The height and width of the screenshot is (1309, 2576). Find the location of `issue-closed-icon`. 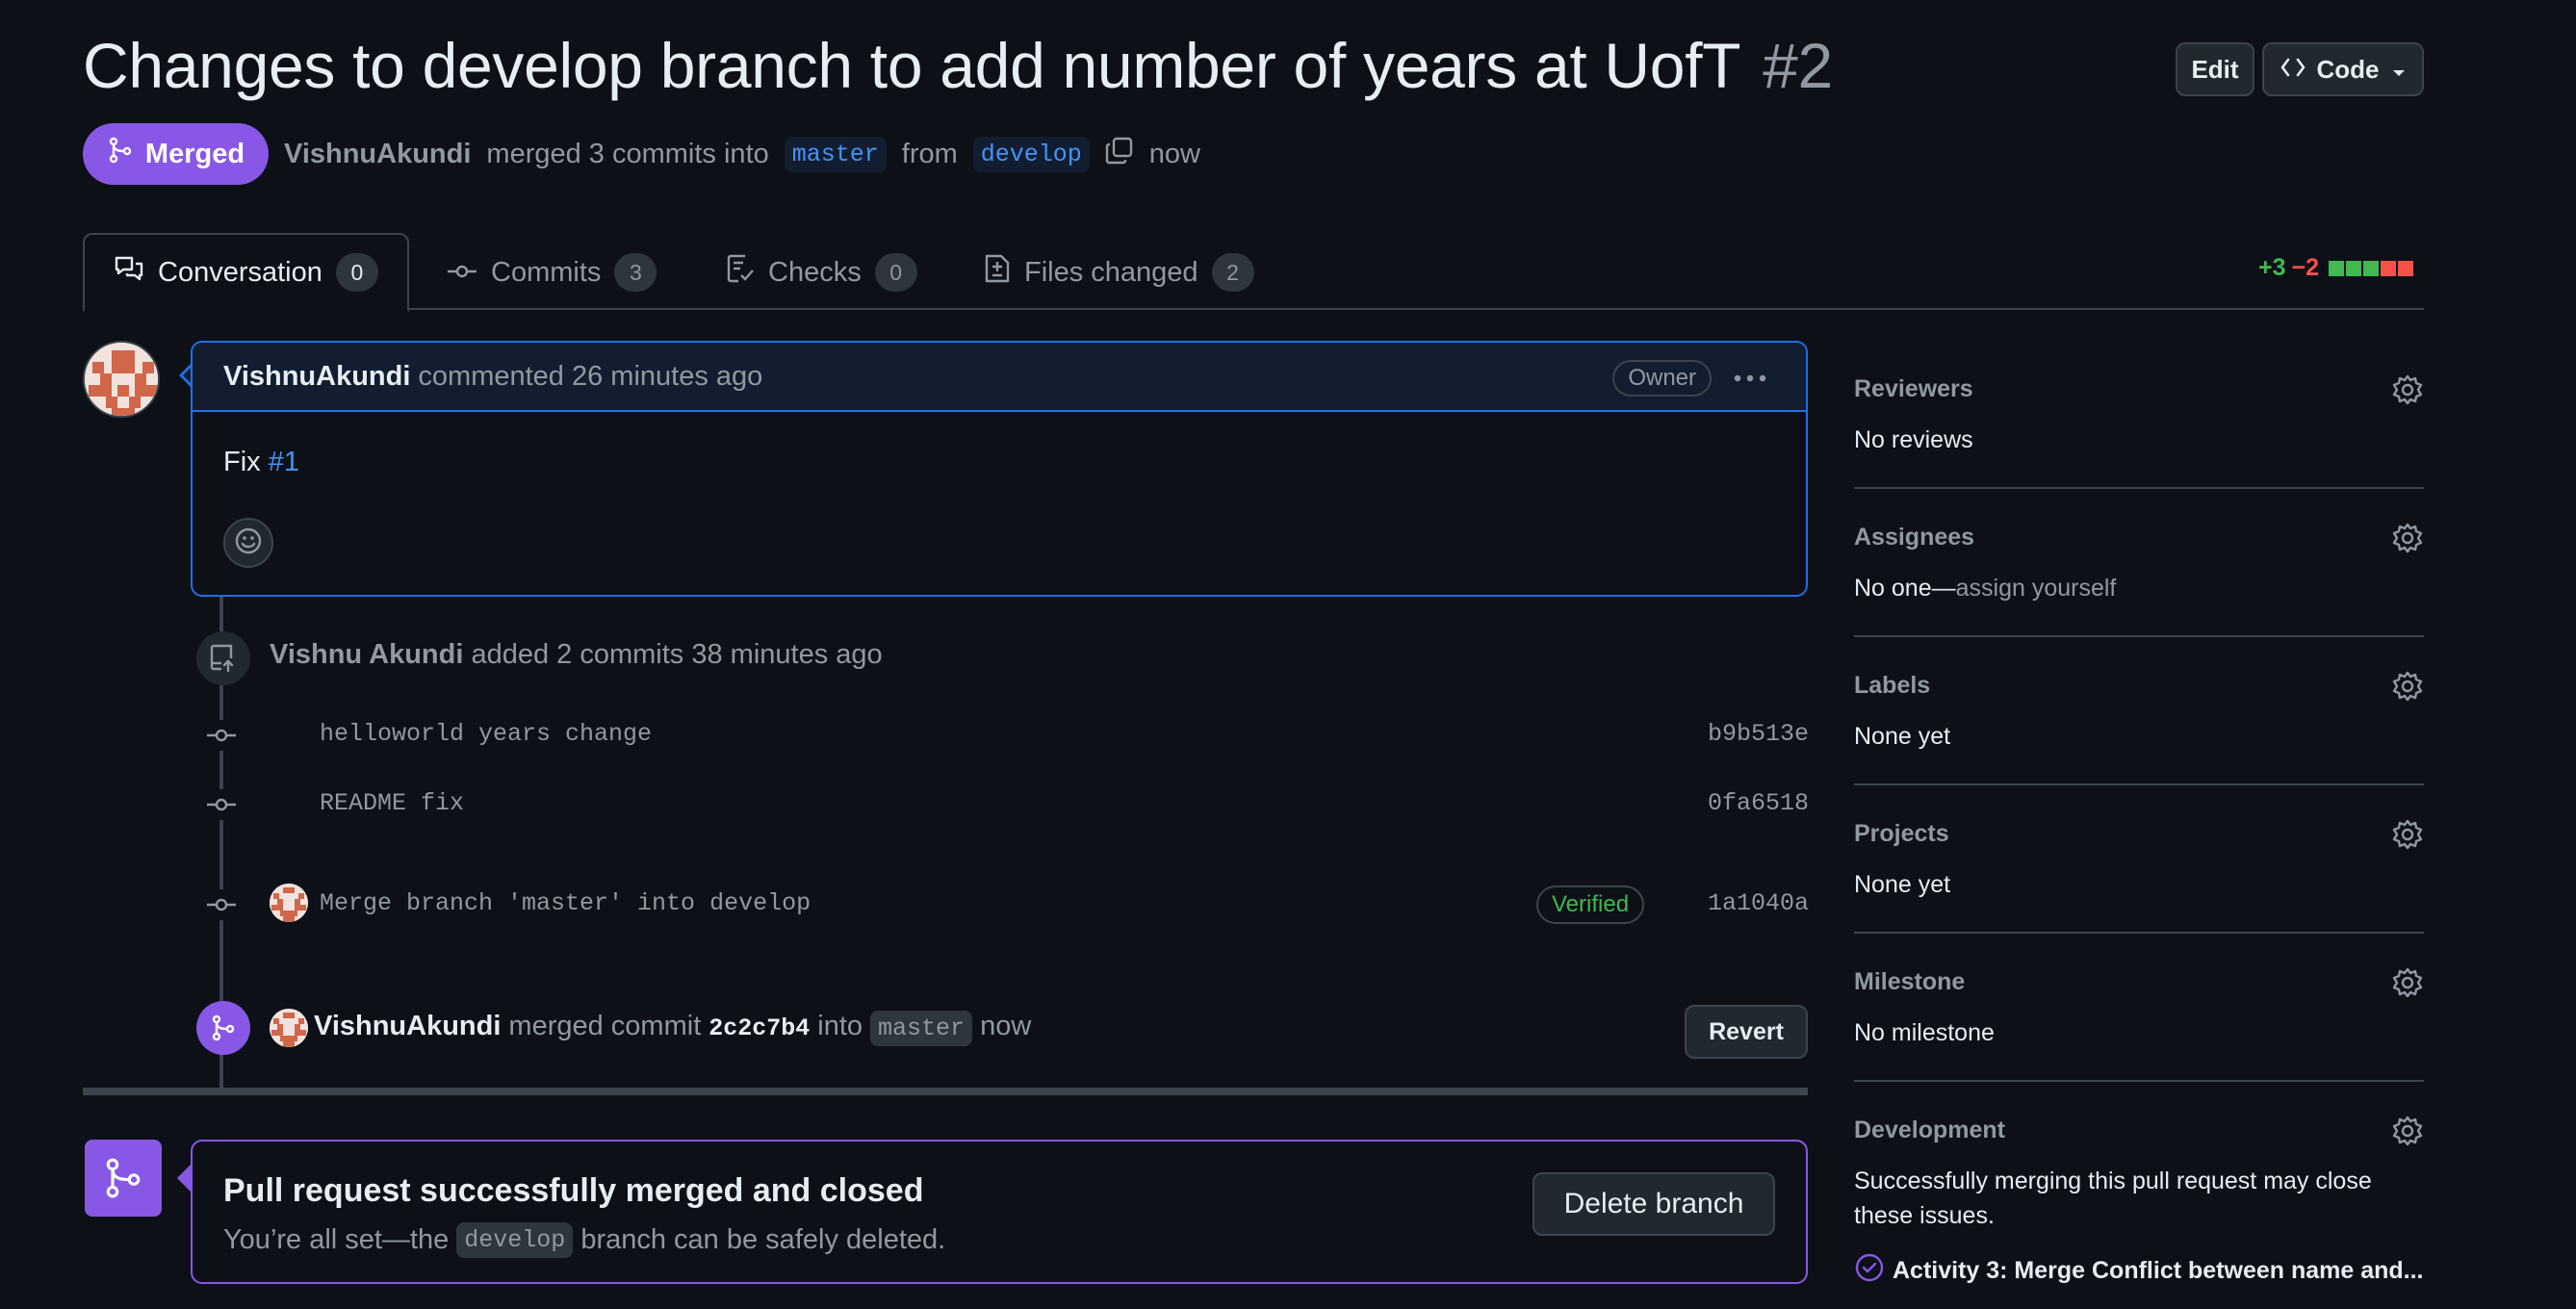

issue-closed-icon is located at coordinates (1870, 1271).